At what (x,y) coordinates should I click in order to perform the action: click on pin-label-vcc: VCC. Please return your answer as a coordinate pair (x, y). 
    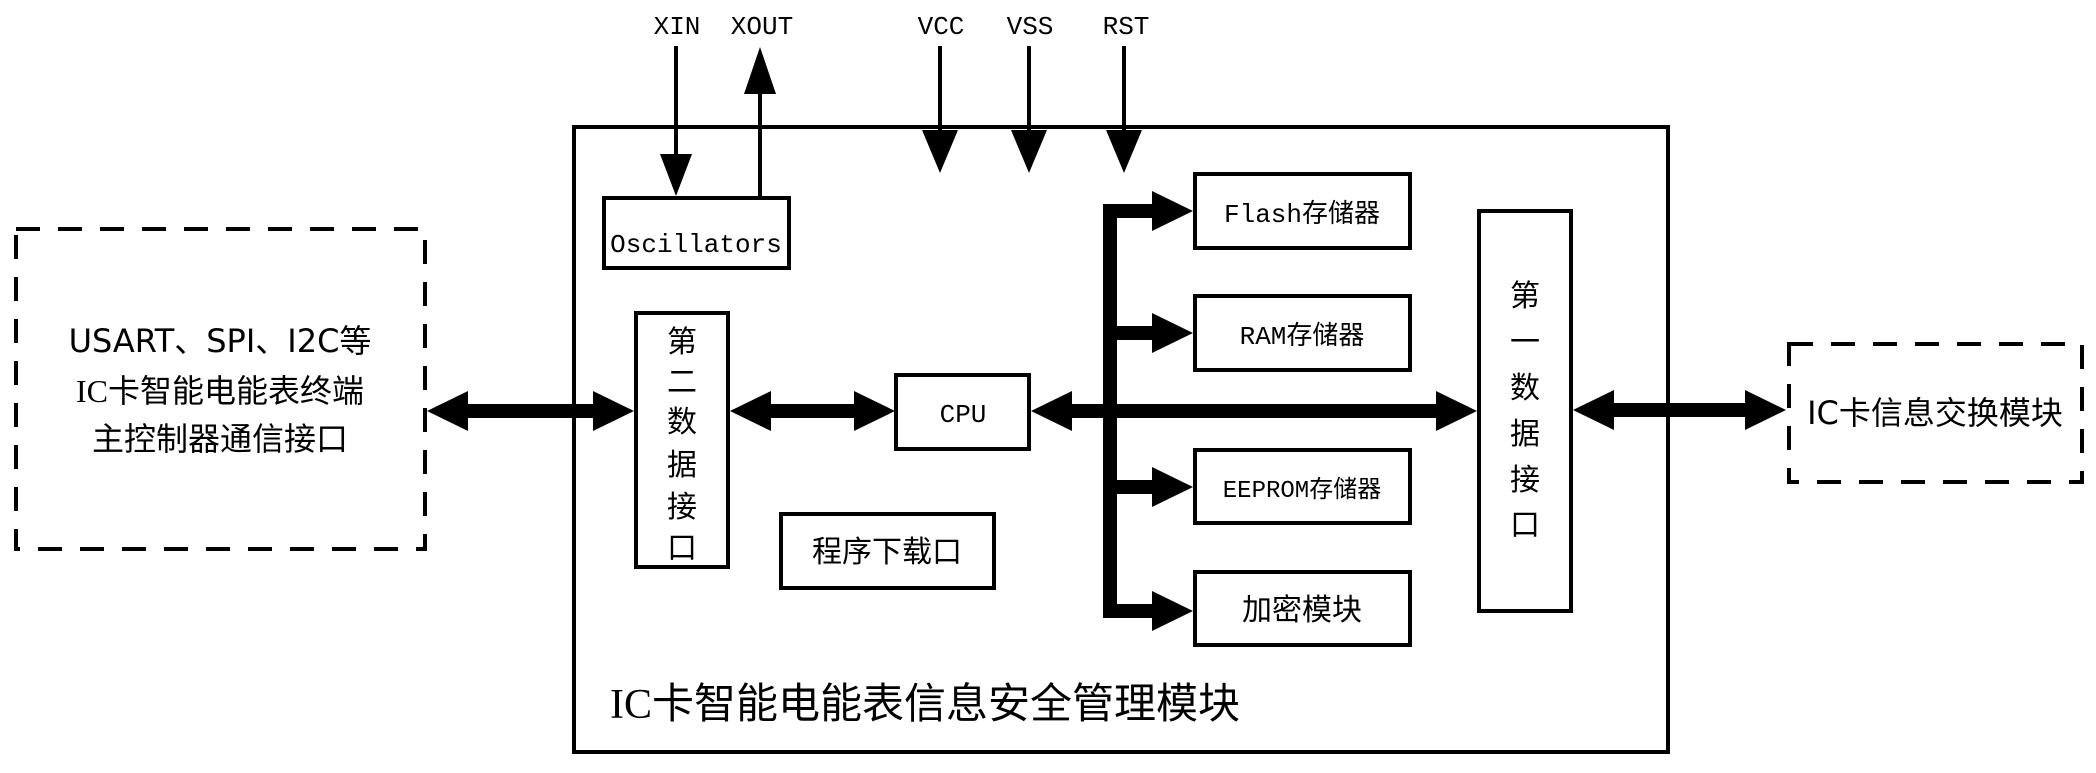
    Looking at the image, I should click on (941, 27).